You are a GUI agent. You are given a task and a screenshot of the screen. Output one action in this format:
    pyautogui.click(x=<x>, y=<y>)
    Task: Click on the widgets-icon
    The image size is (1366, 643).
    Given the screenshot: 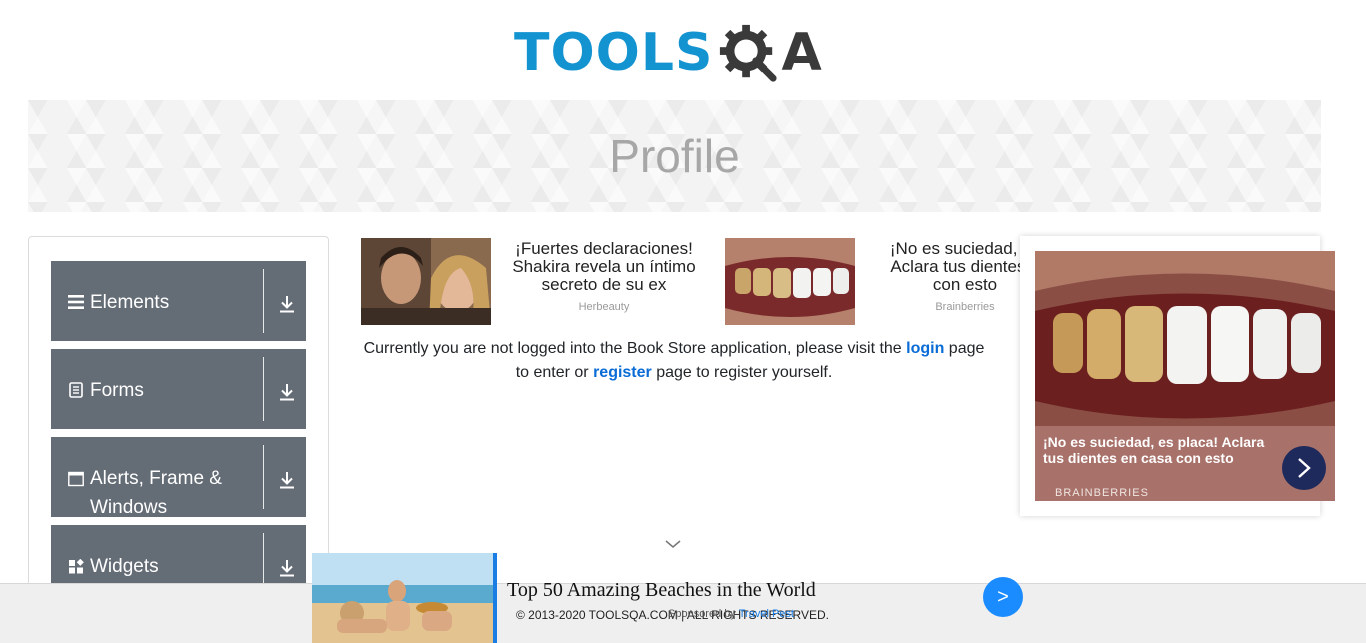 What is the action you would take?
    pyautogui.click(x=76, y=566)
    